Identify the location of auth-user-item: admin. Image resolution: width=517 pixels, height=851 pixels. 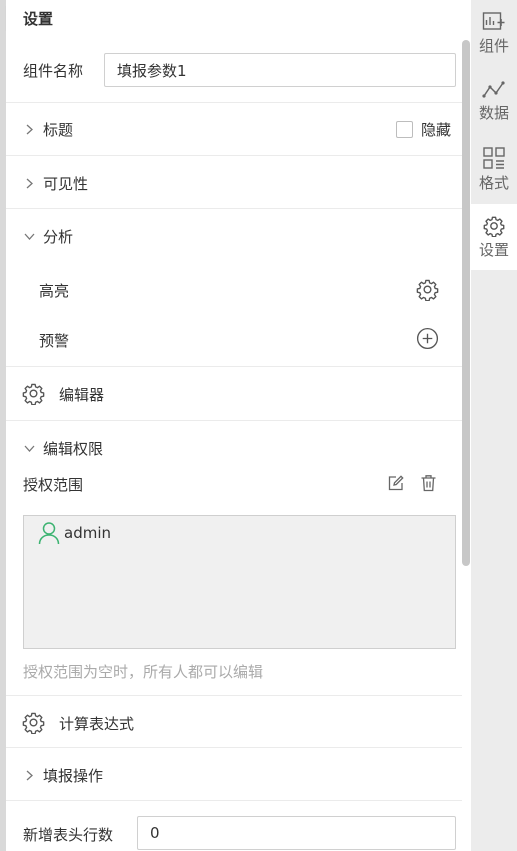
(74, 533).